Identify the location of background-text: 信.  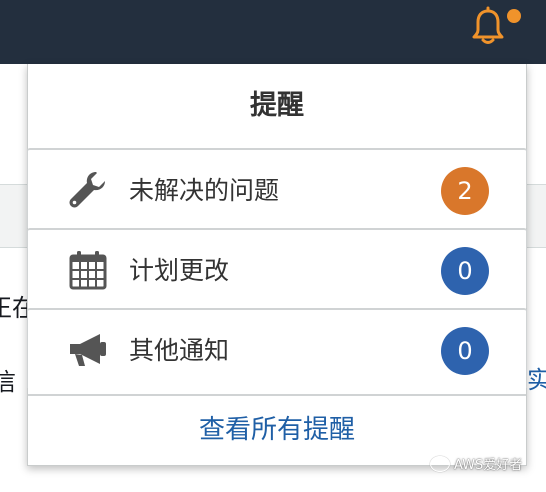
(8, 382).